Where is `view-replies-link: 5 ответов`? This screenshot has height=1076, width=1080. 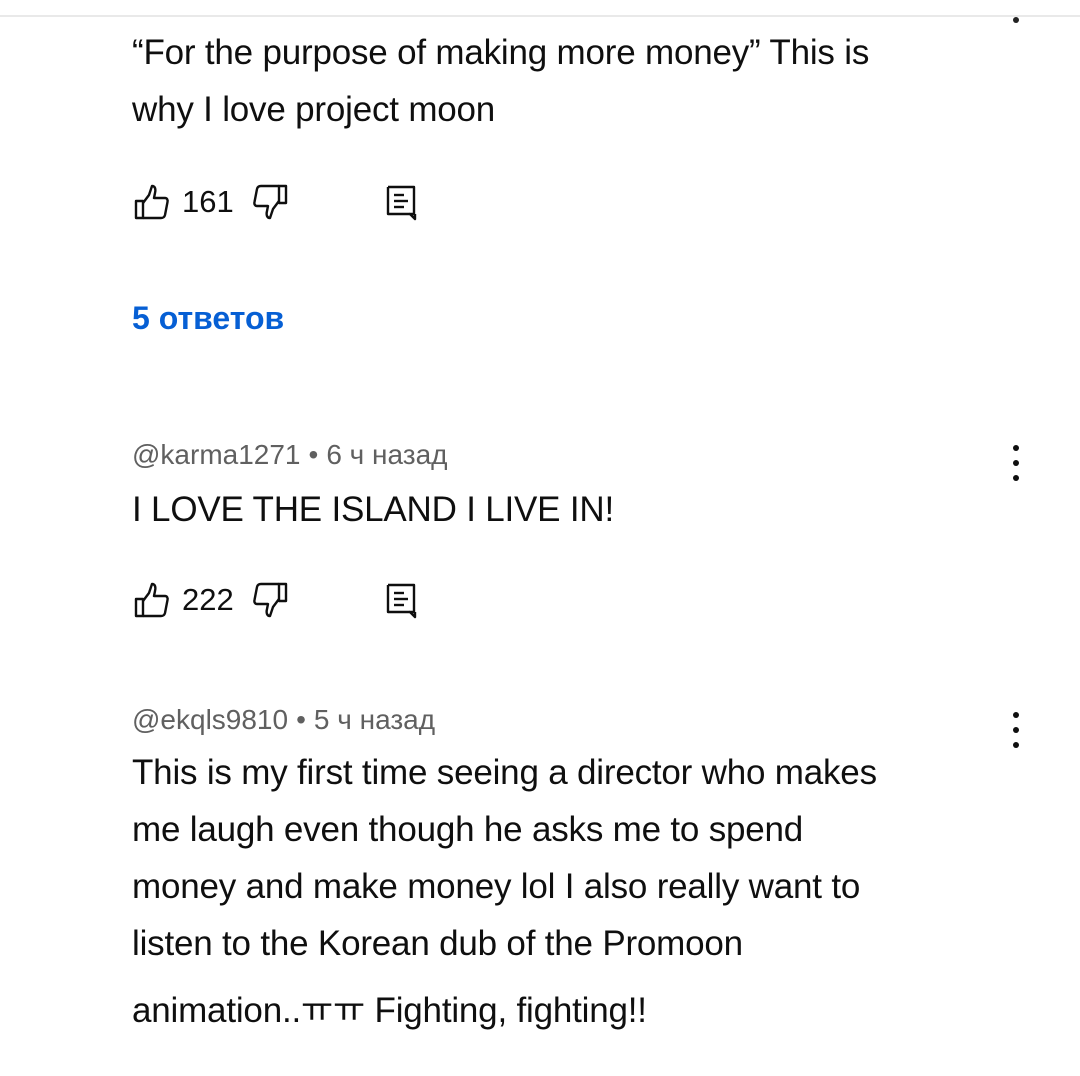 view-replies-link: 5 ответов is located at coordinates (208, 318).